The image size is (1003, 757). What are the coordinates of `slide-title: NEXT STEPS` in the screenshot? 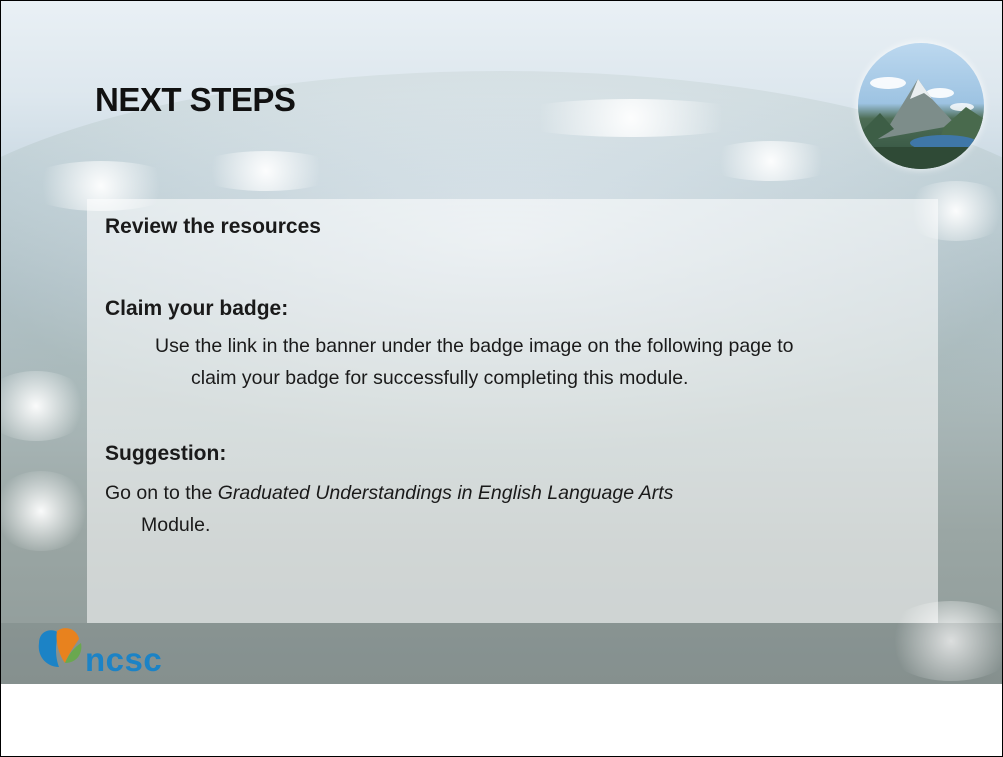 It's located at (195, 99).